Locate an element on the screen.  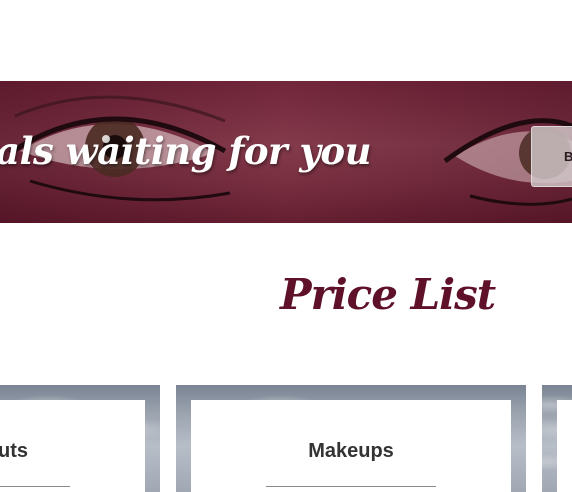
card-title: Makeups is located at coordinates (351, 451).